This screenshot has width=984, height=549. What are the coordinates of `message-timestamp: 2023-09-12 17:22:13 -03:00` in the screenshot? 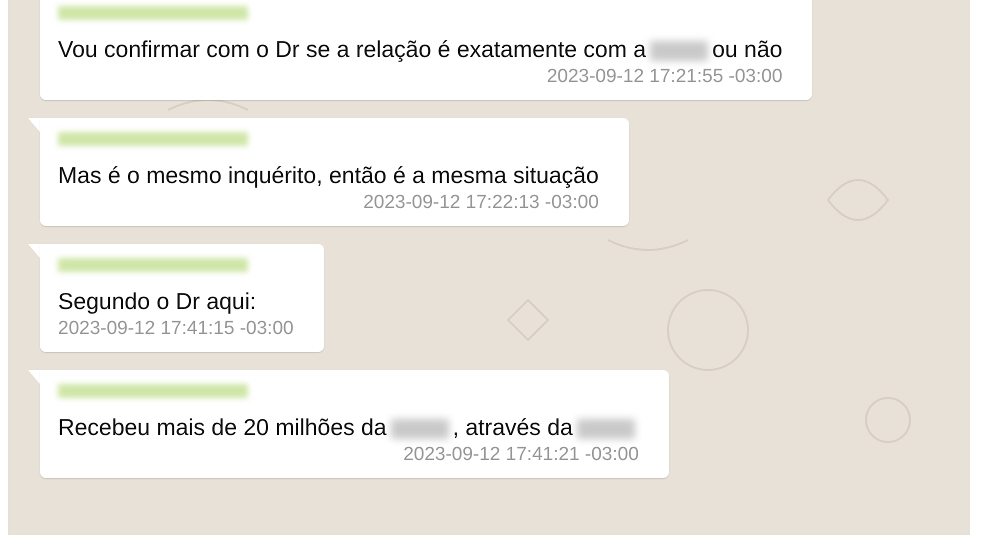 It's located at (481, 202).